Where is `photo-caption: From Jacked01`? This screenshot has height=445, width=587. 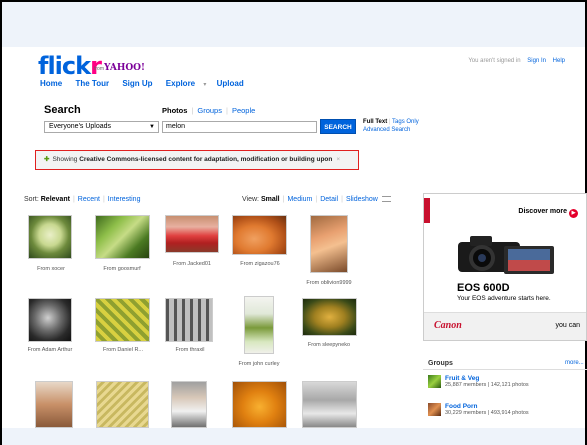
photo-caption: From Jacked01 is located at coordinates (192, 264).